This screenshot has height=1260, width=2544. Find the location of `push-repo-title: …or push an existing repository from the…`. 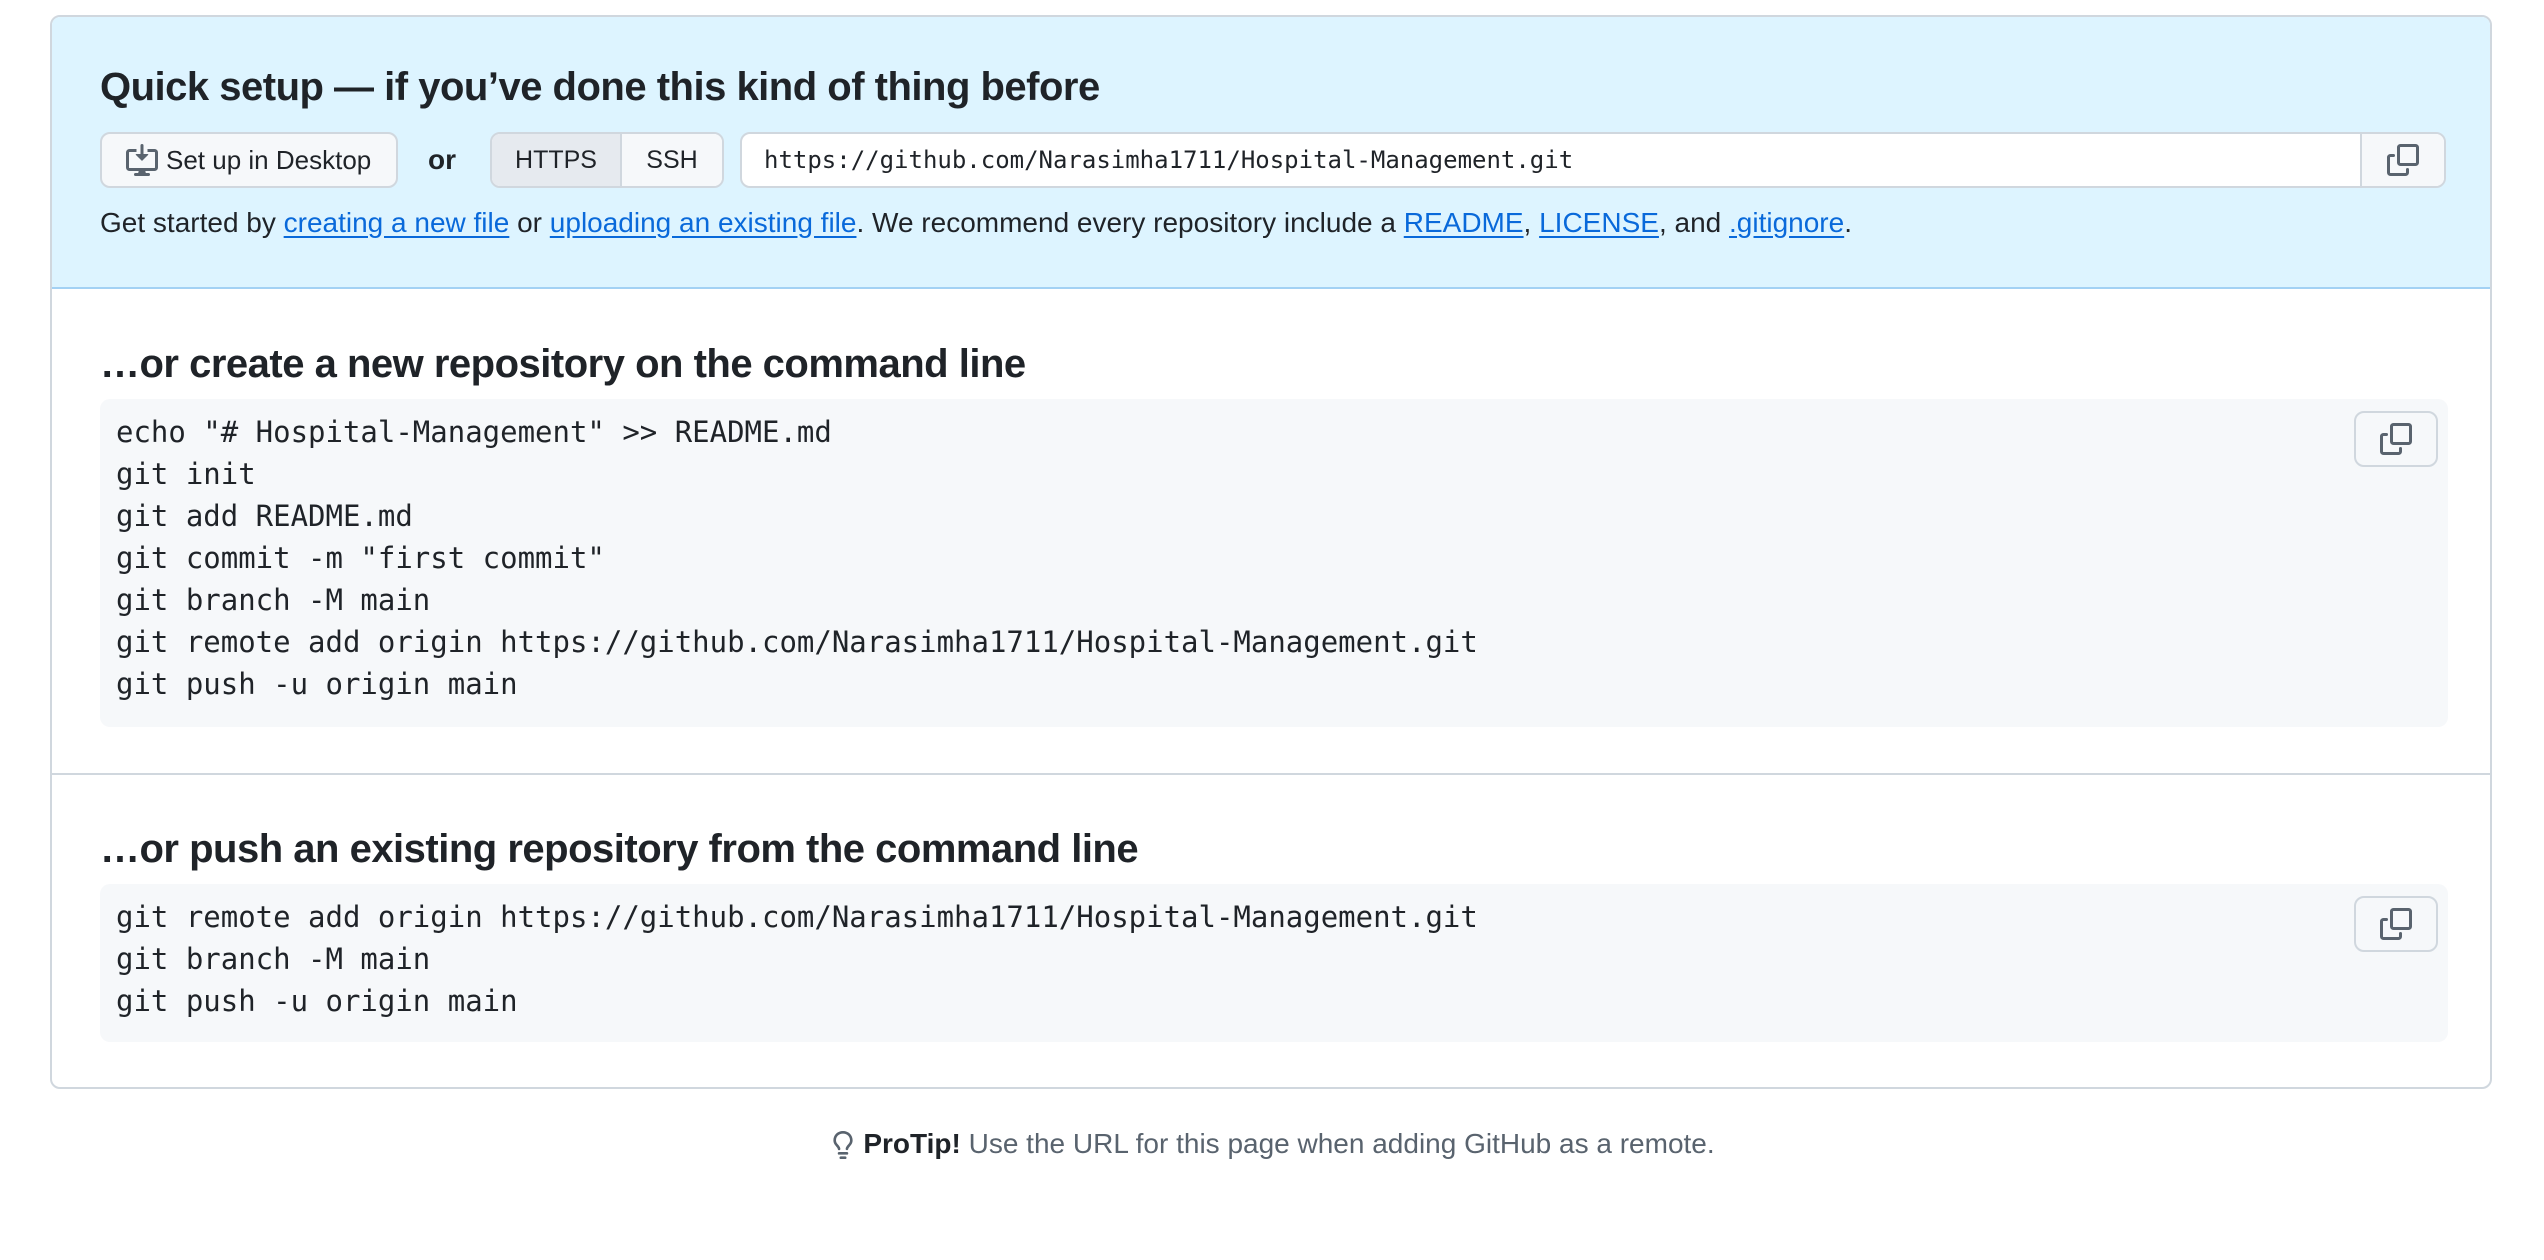

push-repo-title: …or push an existing repository from the… is located at coordinates (619, 849).